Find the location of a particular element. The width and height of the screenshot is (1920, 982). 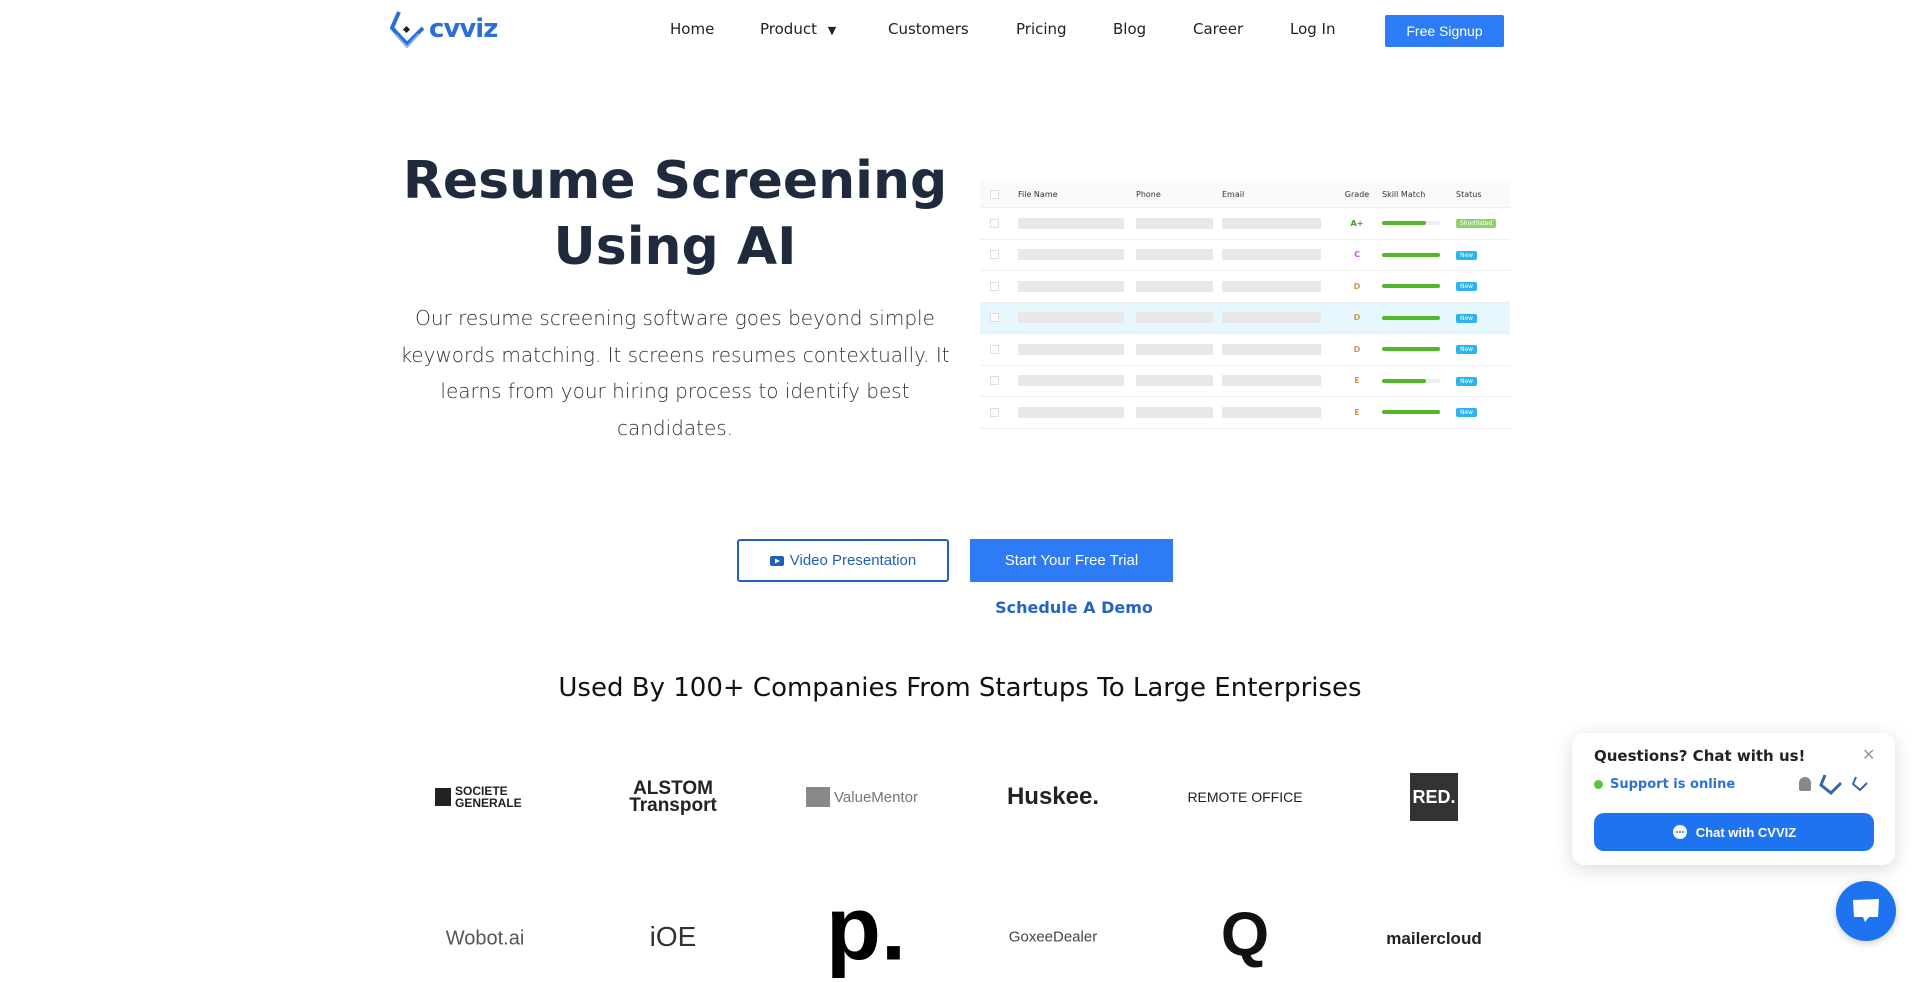

grade: C is located at coordinates (1357, 255).